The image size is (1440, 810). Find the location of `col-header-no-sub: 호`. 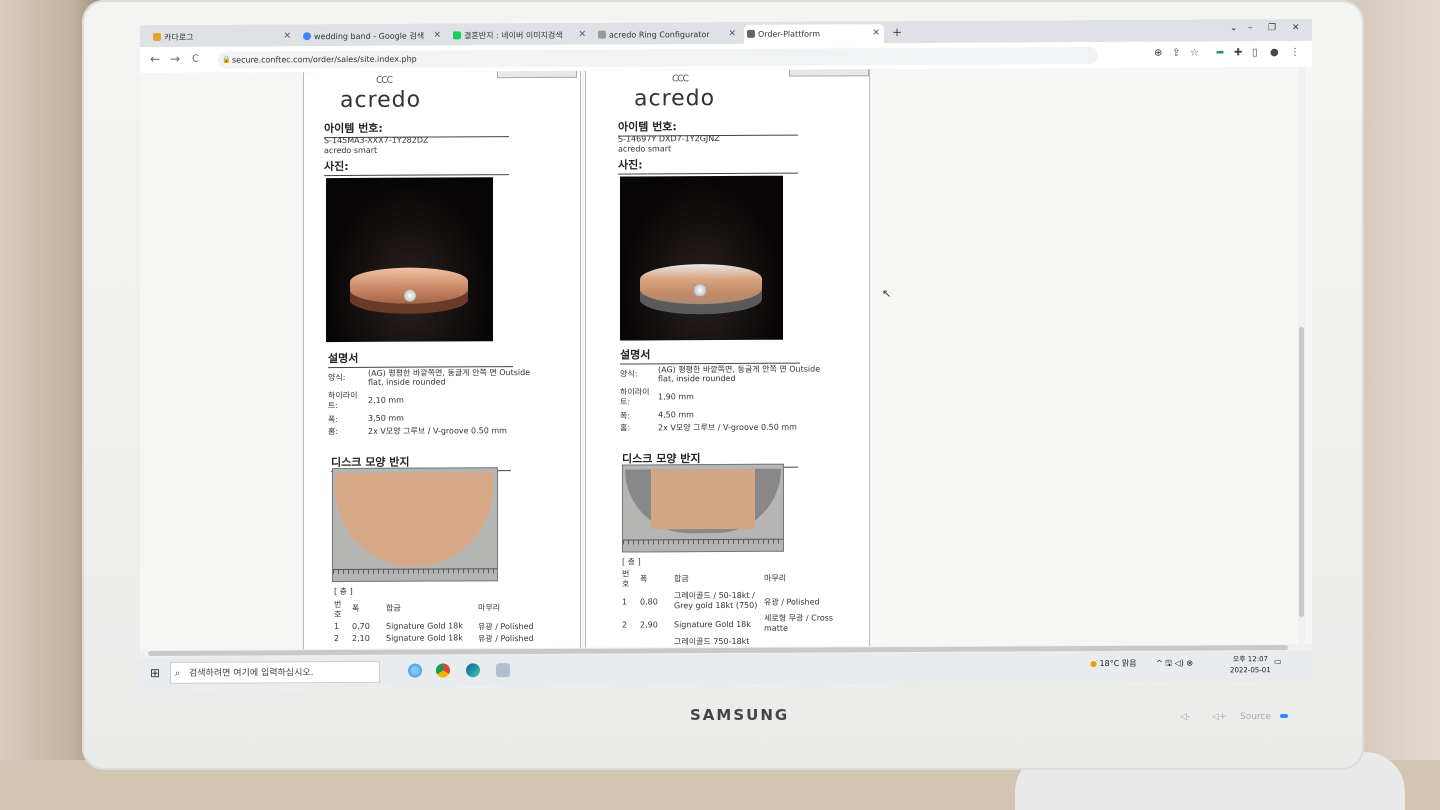

col-header-no-sub: 호 is located at coordinates (626, 584).